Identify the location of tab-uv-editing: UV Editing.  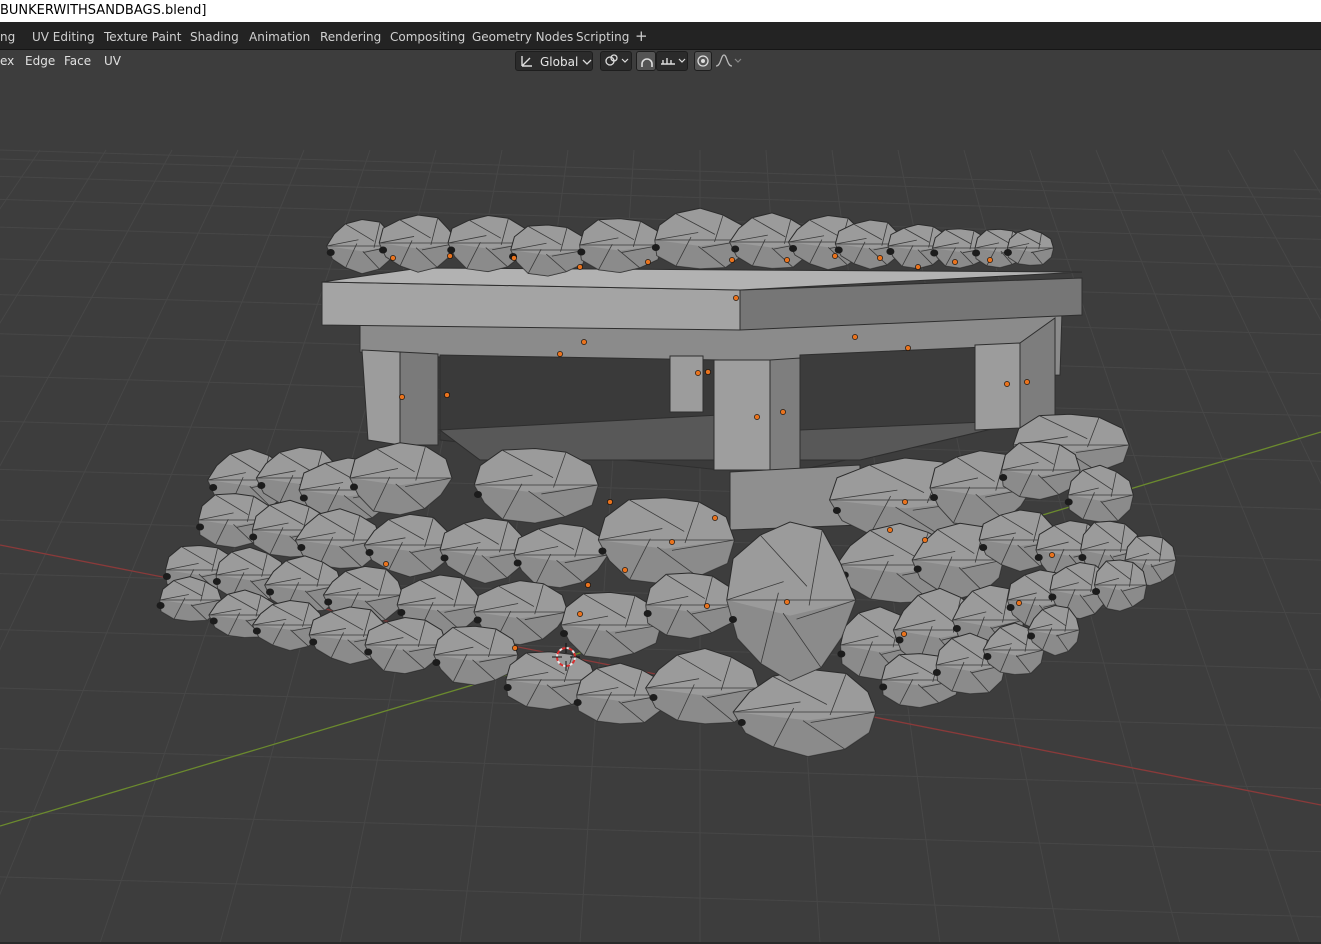
(63, 35).